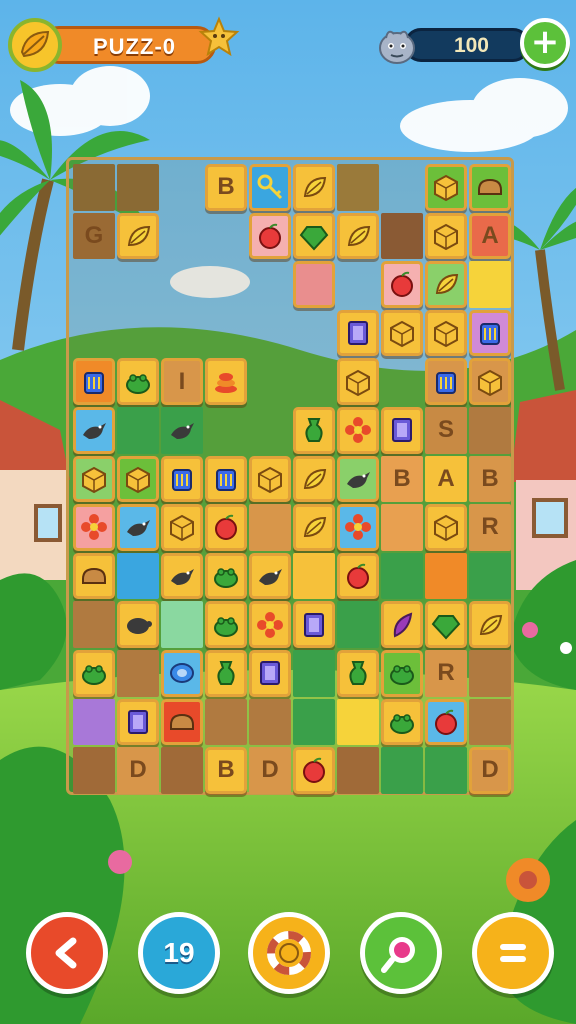 The height and width of the screenshot is (1024, 576). Describe the element at coordinates (35, 45) in the screenshot. I see `leaf-icon` at that location.